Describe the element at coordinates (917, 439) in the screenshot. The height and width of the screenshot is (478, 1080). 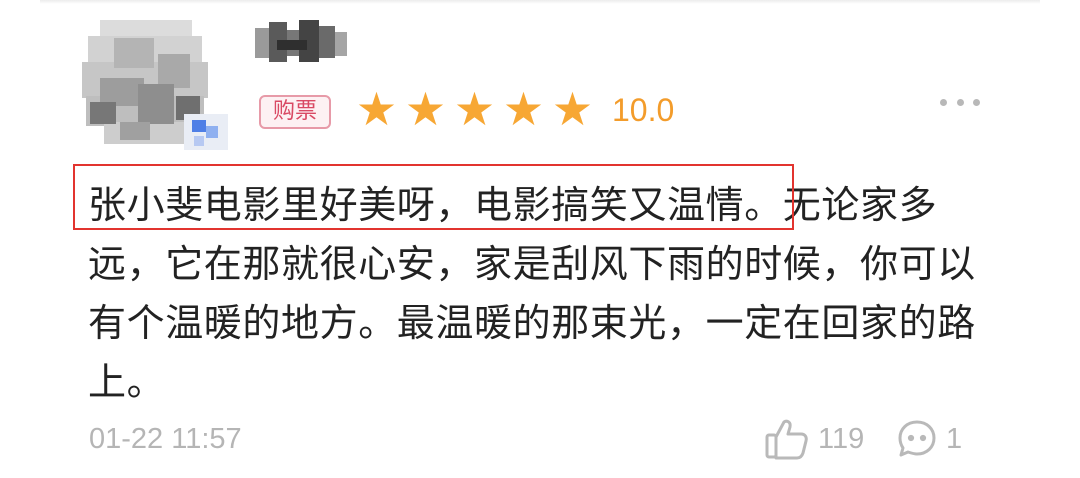
I see `comment-bubble-icon` at that location.